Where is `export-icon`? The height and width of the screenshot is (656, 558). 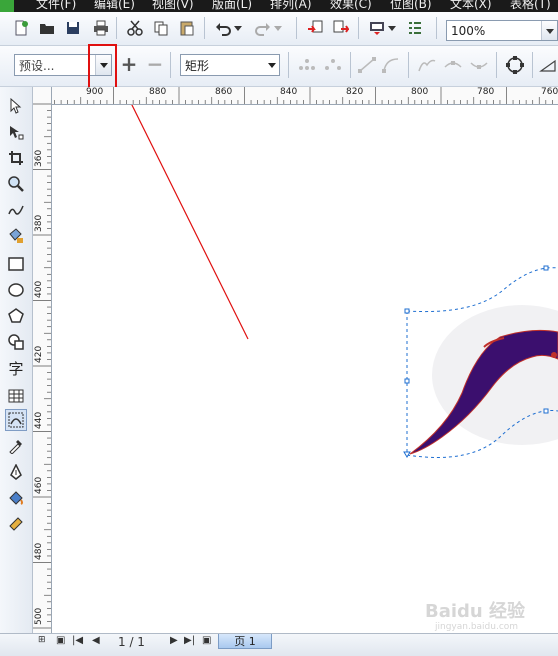
export-icon is located at coordinates (341, 28).